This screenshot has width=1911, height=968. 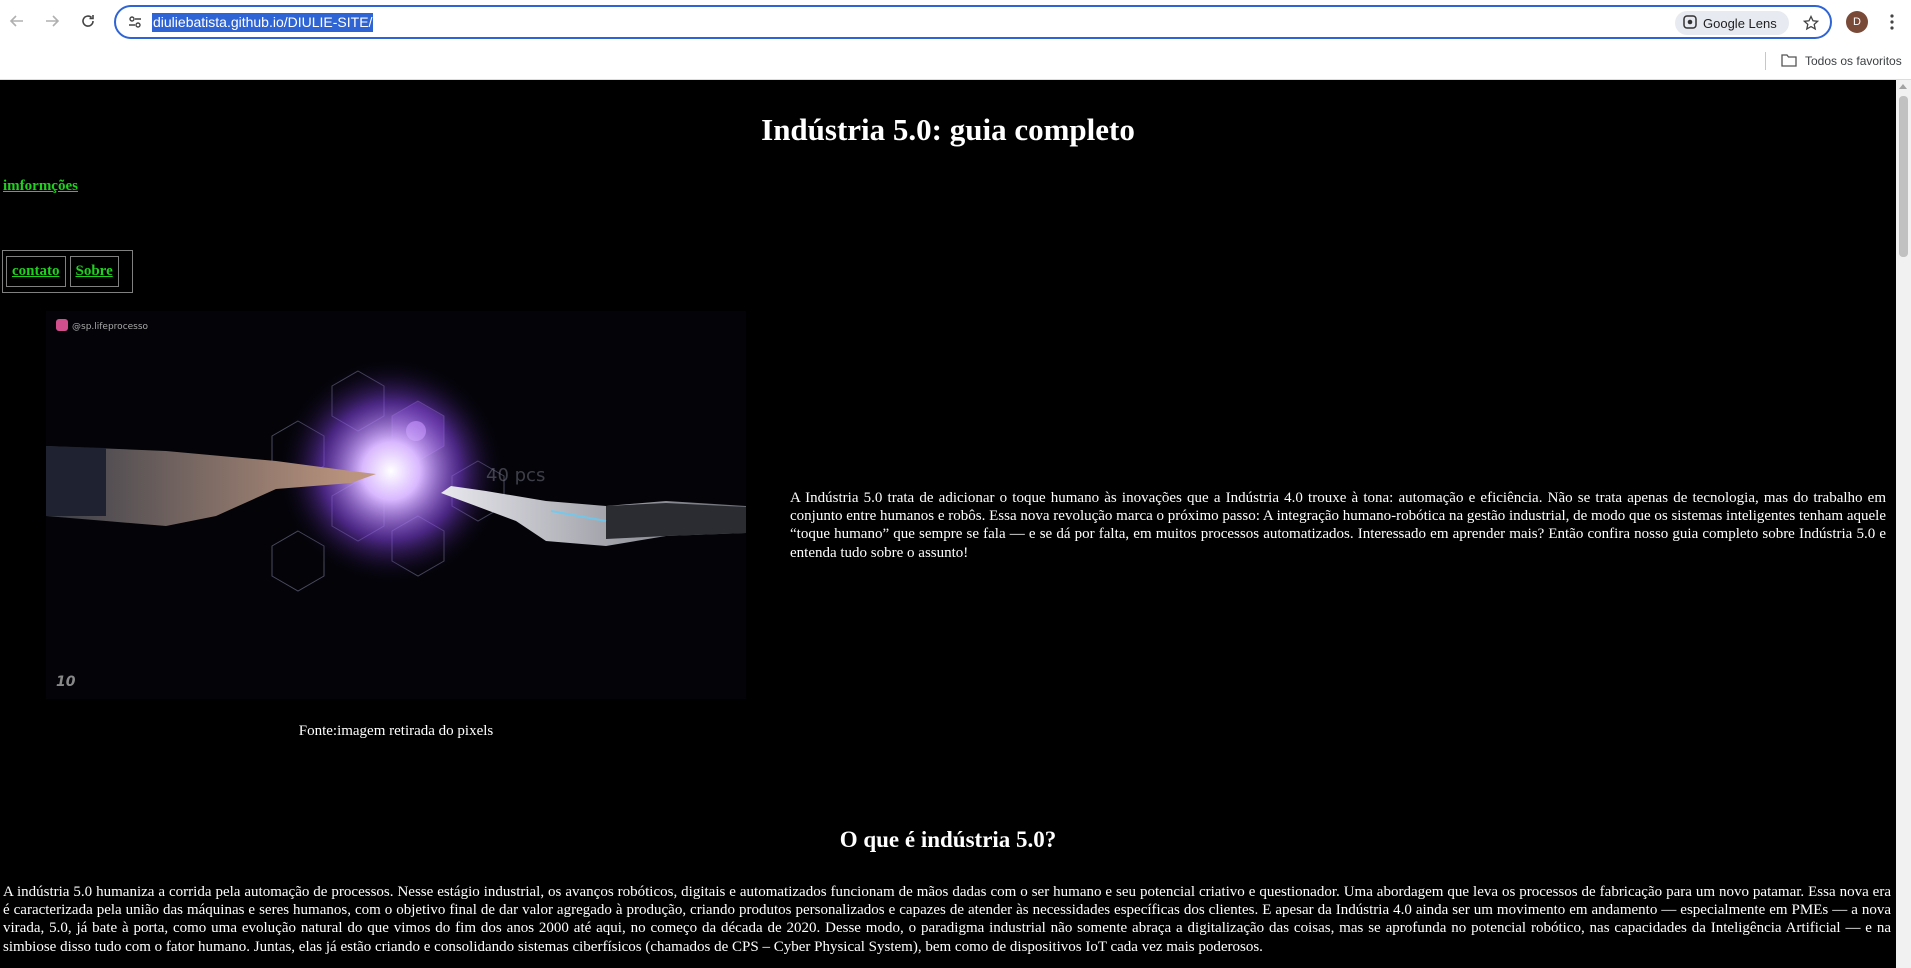 I want to click on image-watermark-top: @sp.lifeprocesso, so click(x=110, y=327).